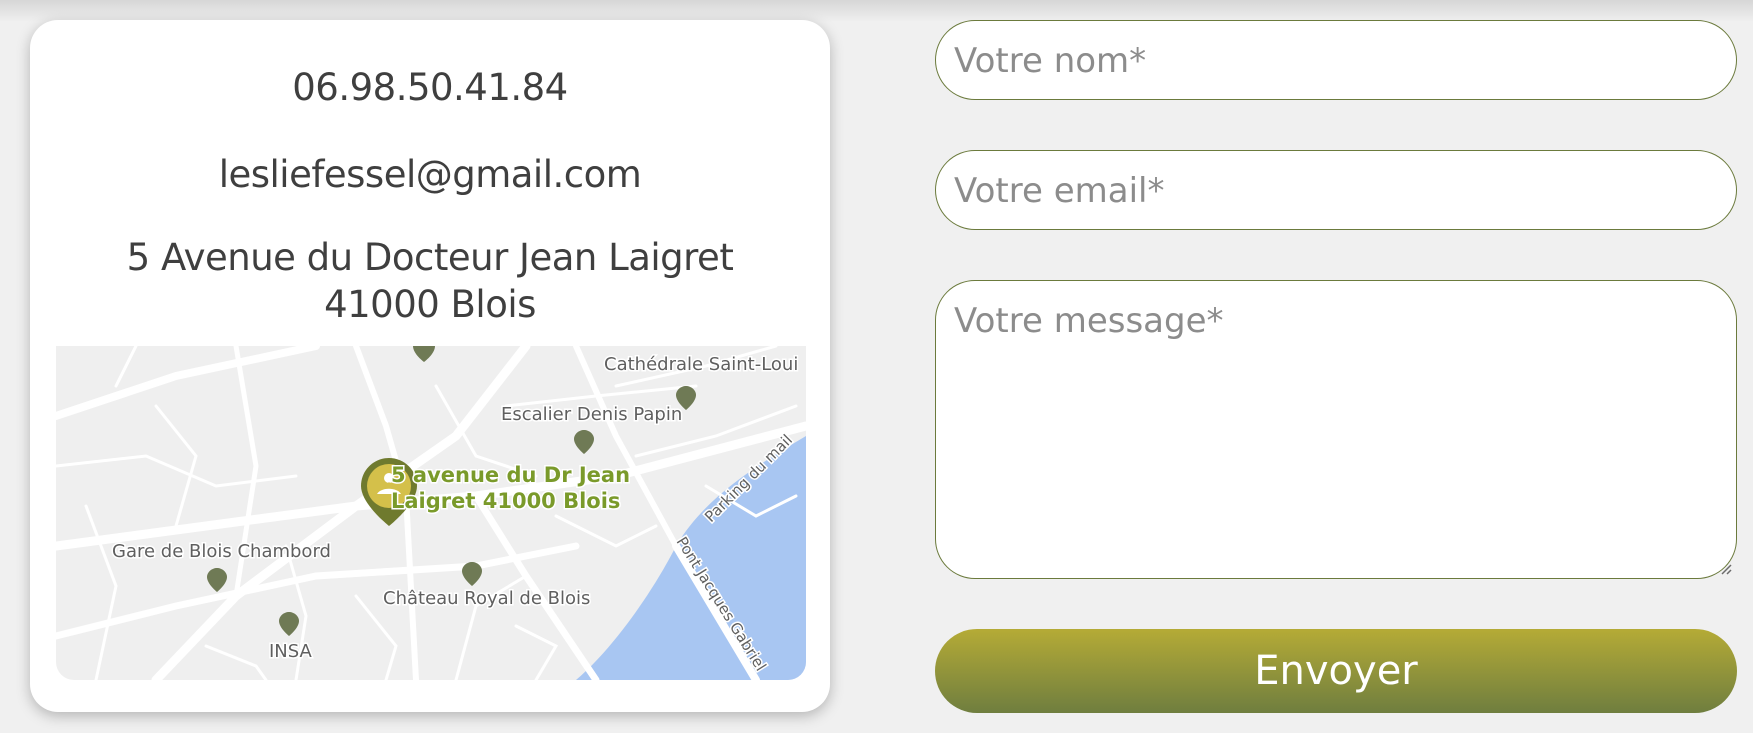 Image resolution: width=1753 pixels, height=733 pixels. What do you see at coordinates (1089, 321) in the screenshot?
I see `message-placeholder: Votre message*` at bounding box center [1089, 321].